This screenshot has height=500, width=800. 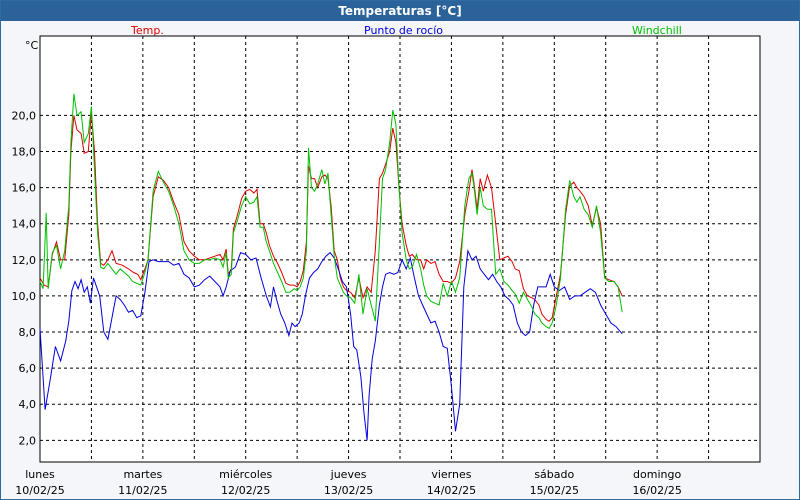 What do you see at coordinates (554, 474) in the screenshot?
I see `x-tick-day: sábado` at bounding box center [554, 474].